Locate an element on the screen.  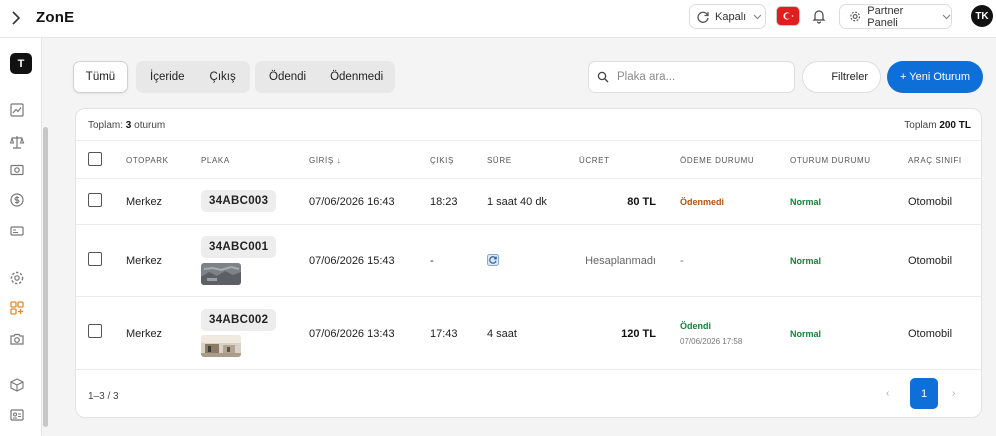
payment-status-badge: - is located at coordinates (682, 261).